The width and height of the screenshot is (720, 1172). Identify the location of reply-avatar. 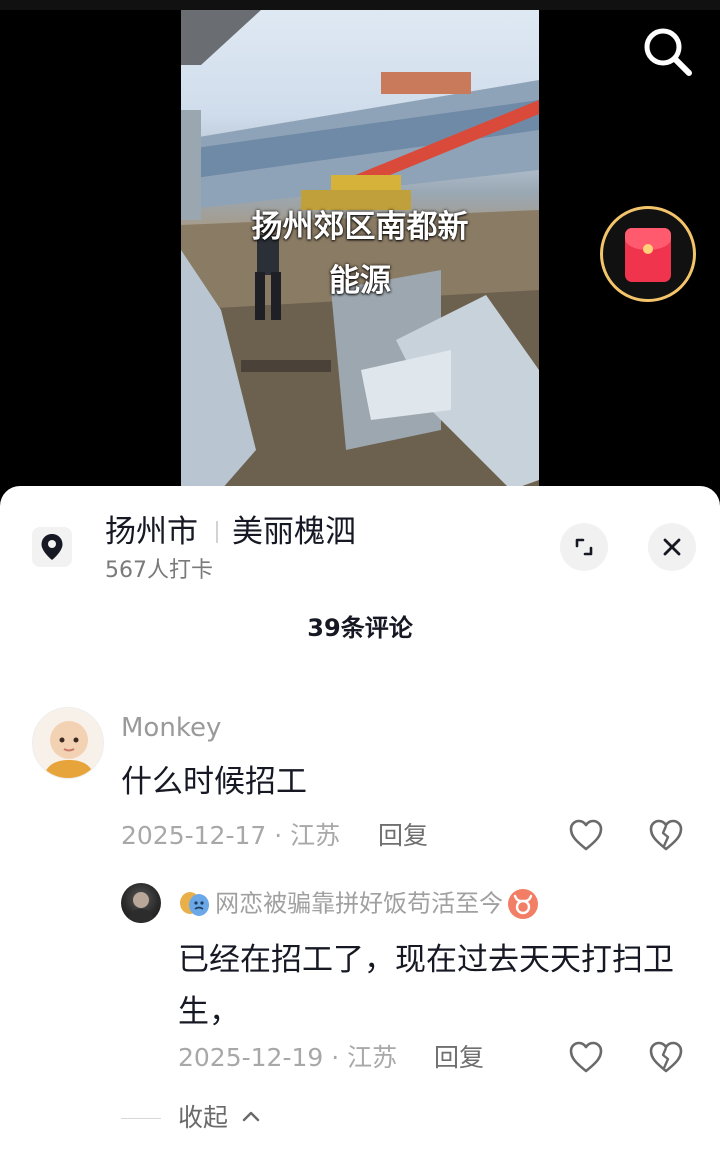
(141, 903).